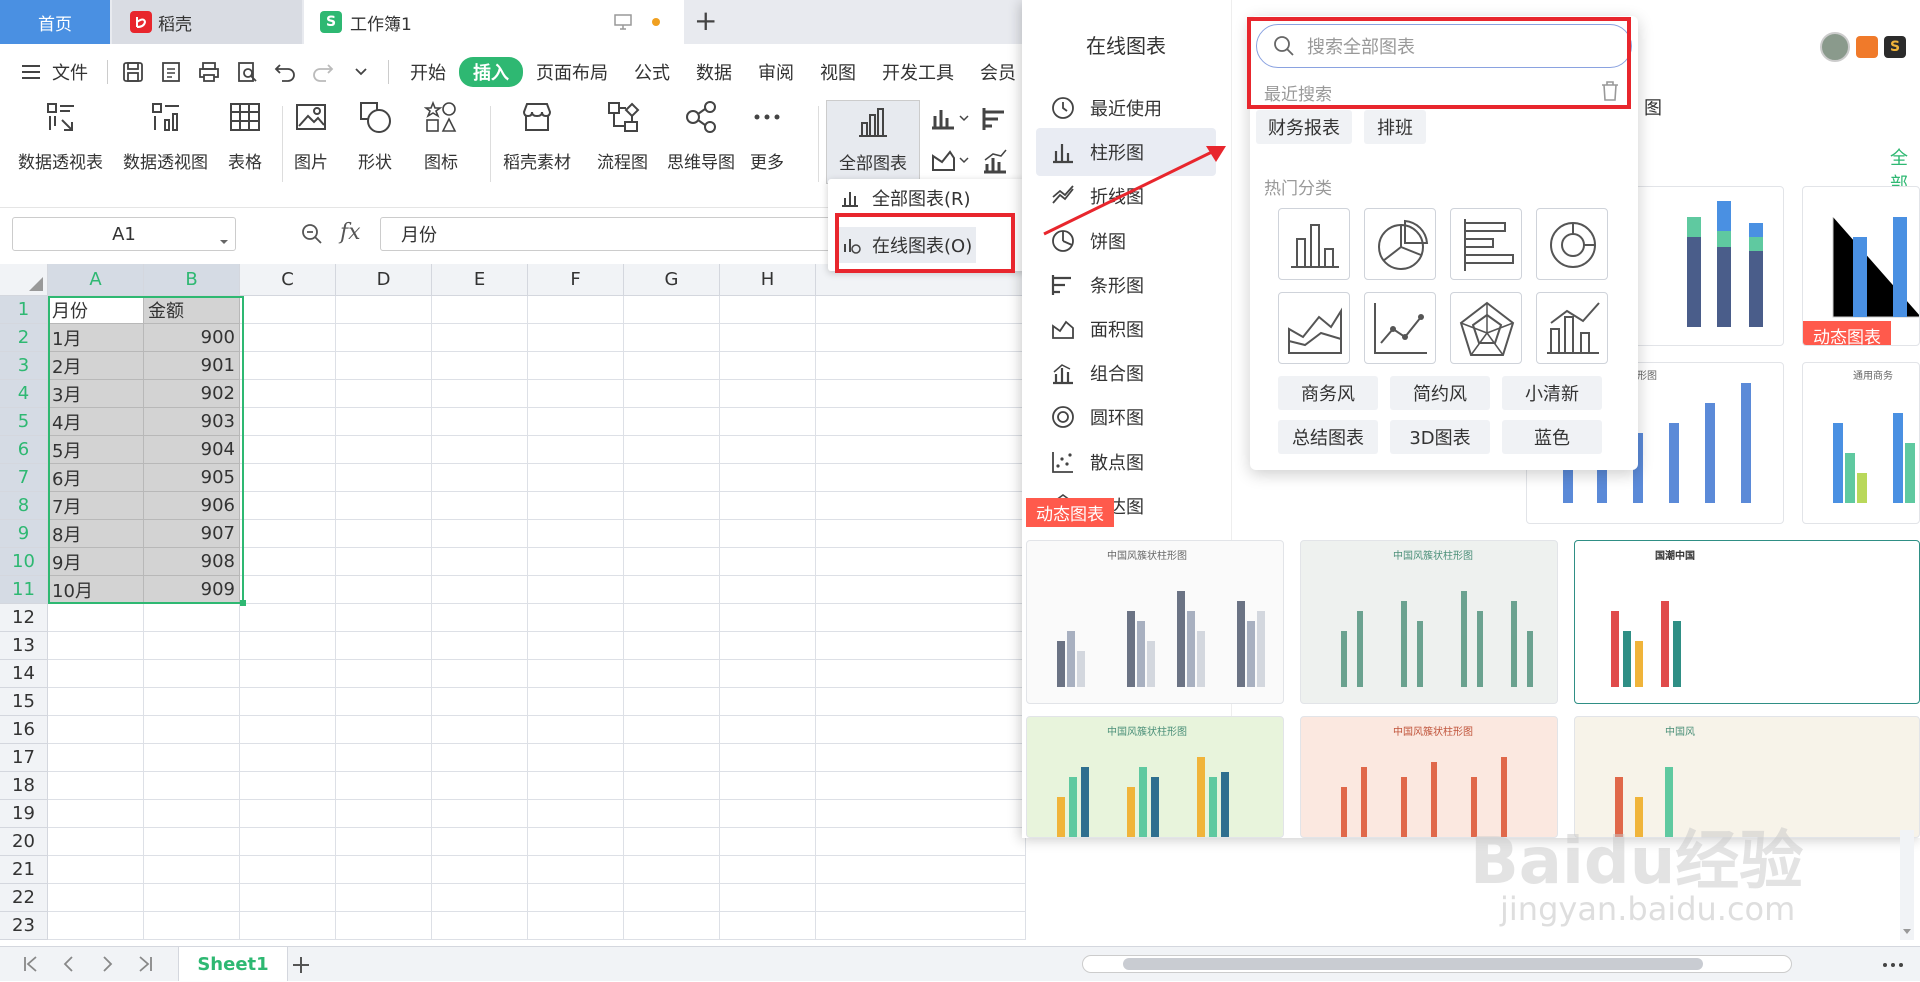  I want to click on cell: 906, so click(192, 506).